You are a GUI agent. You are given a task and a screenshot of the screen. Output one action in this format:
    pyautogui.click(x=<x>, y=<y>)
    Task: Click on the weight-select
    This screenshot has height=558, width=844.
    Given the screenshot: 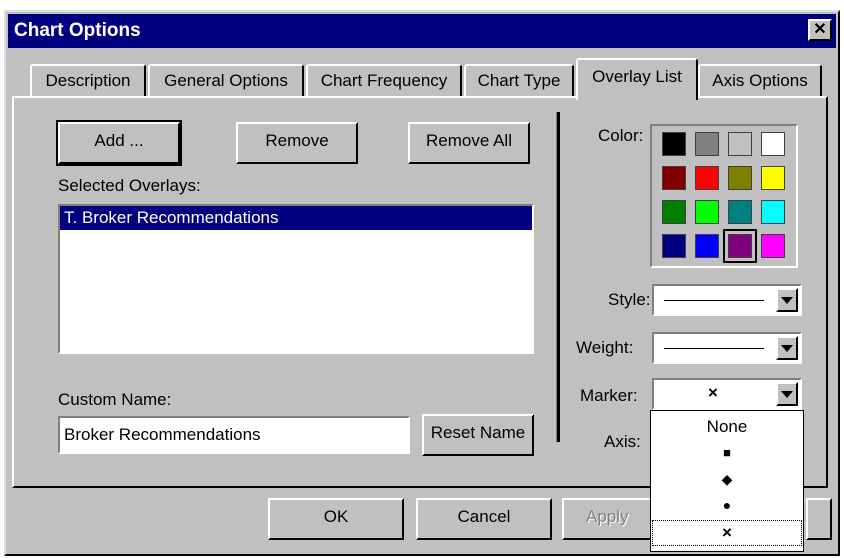 What is the action you would take?
    pyautogui.click(x=727, y=348)
    